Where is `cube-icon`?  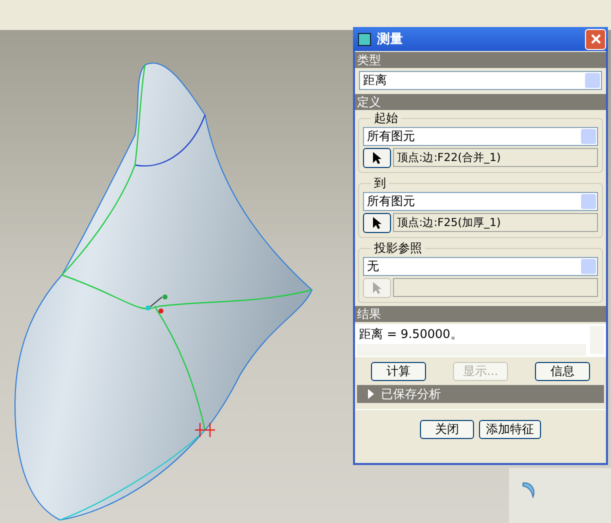 cube-icon is located at coordinates (364, 39).